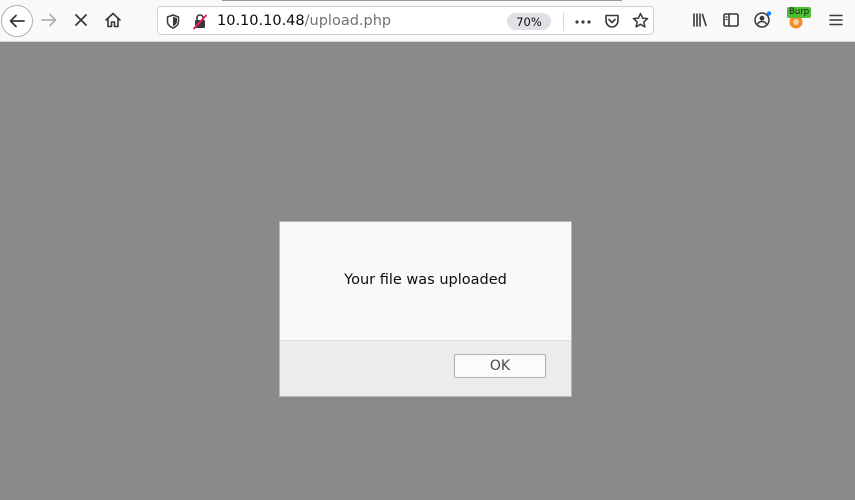  What do you see at coordinates (261, 21) in the screenshot?
I see `url-host: 10.10.10.48` at bounding box center [261, 21].